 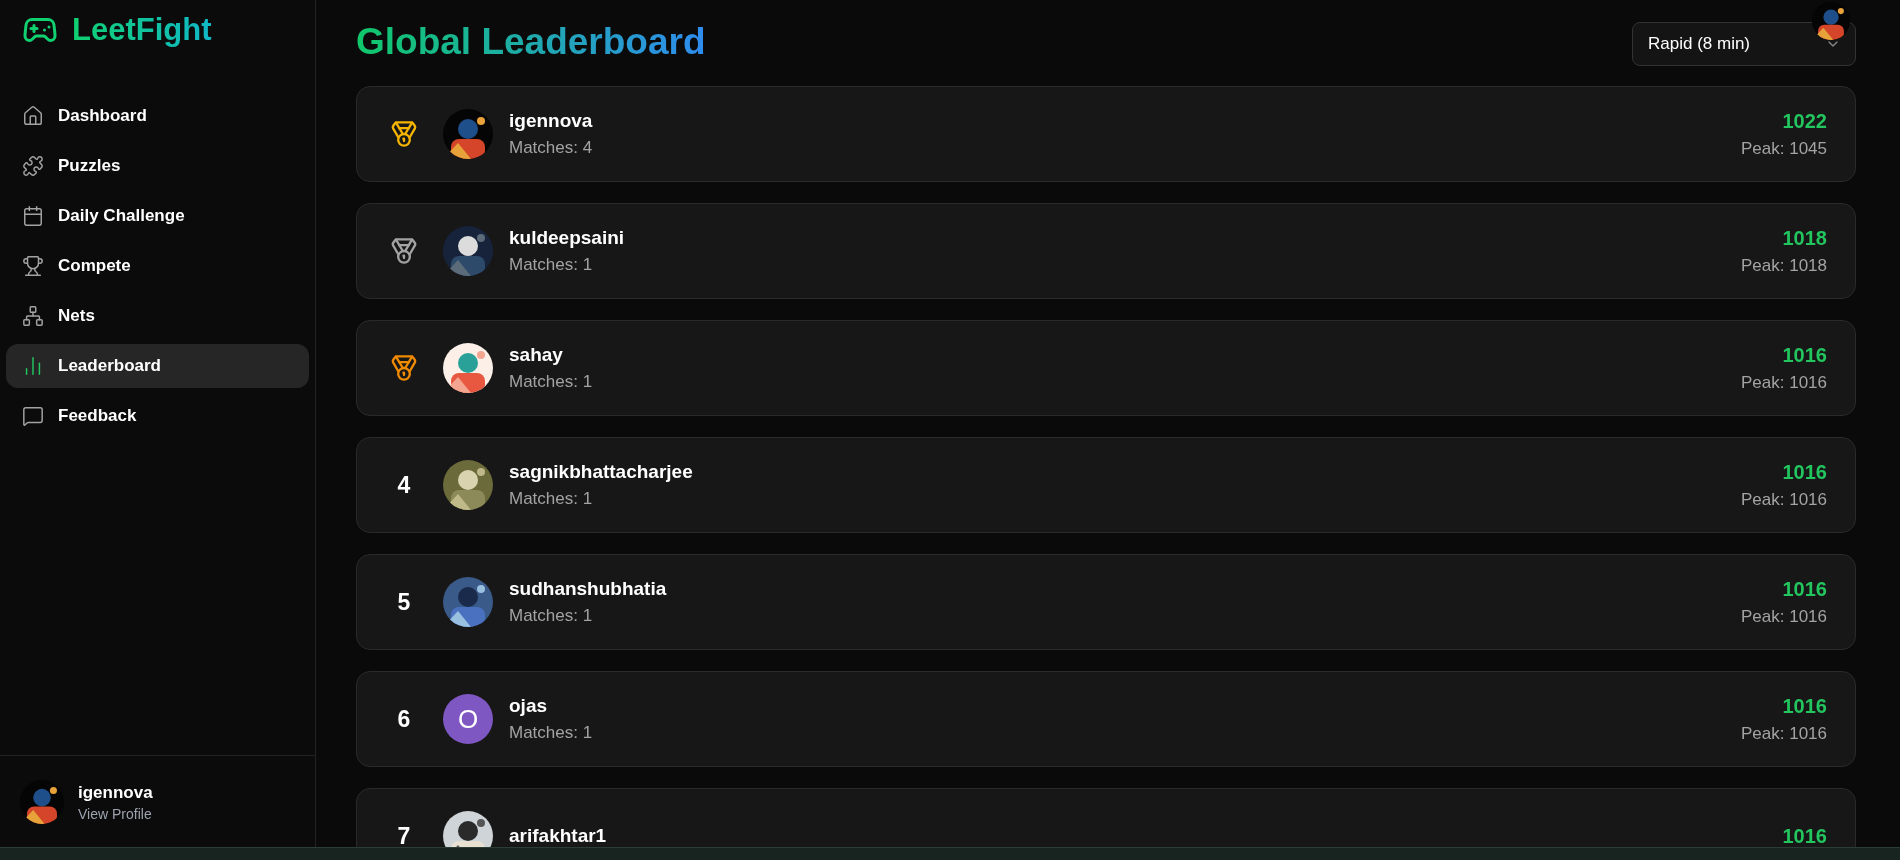 I want to click on peak-rating: Peak: 1018, so click(x=1784, y=265).